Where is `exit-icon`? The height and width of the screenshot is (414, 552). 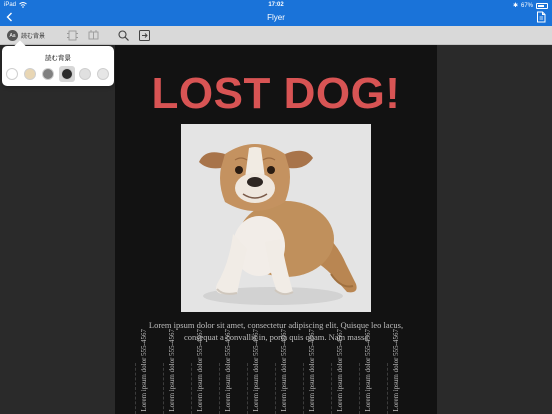 exit-icon is located at coordinates (144, 35).